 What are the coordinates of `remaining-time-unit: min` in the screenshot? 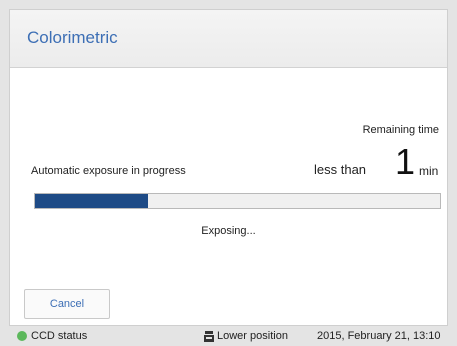 It's located at (429, 171).